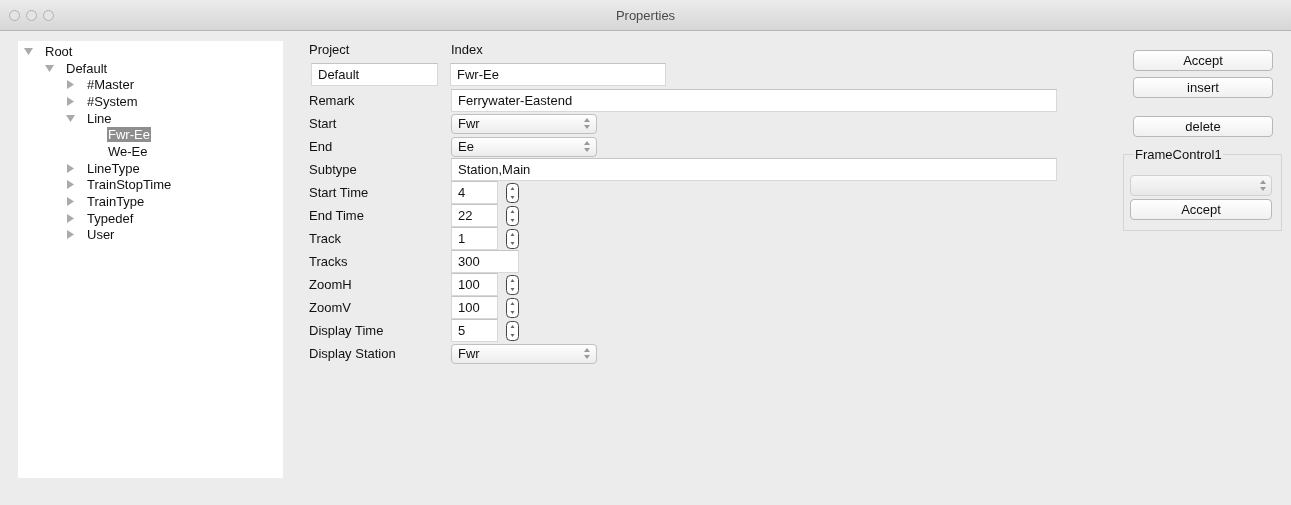 The image size is (1291, 505). What do you see at coordinates (347, 331) in the screenshot?
I see `field-label: Display Time` at bounding box center [347, 331].